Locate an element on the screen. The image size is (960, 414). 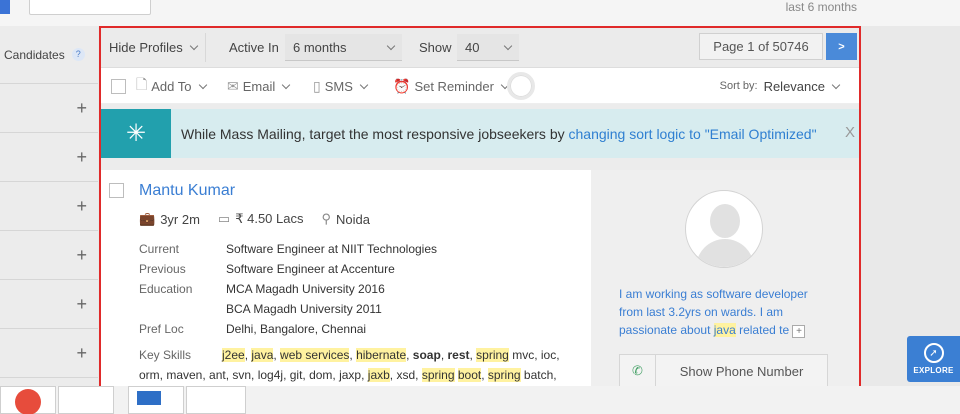
document-icon: 🗋 is located at coordinates (142, 84).